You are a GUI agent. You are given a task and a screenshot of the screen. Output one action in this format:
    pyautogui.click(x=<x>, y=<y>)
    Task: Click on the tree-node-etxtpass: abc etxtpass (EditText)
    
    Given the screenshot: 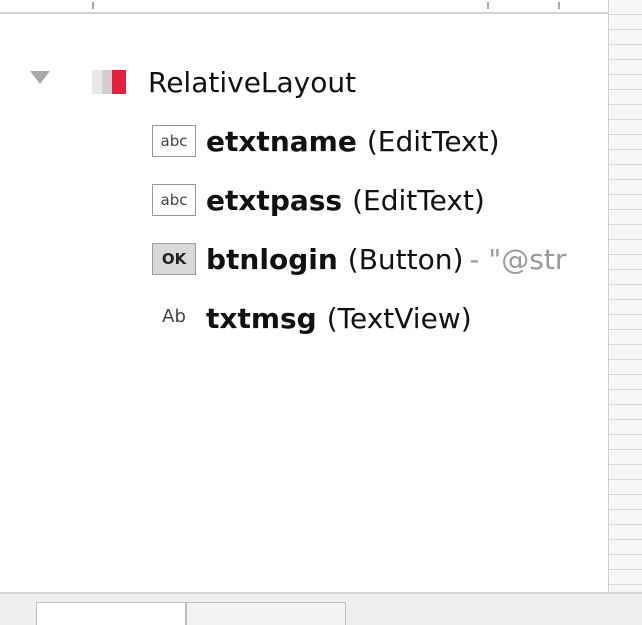 What is the action you would take?
    pyautogui.click(x=318, y=200)
    